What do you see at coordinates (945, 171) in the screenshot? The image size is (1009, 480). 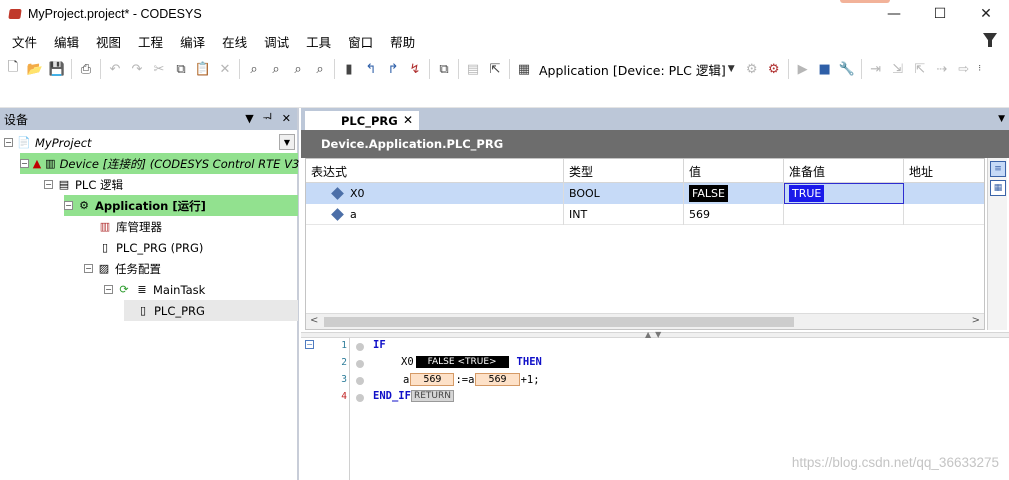 I see `col-address: 地址` at bounding box center [945, 171].